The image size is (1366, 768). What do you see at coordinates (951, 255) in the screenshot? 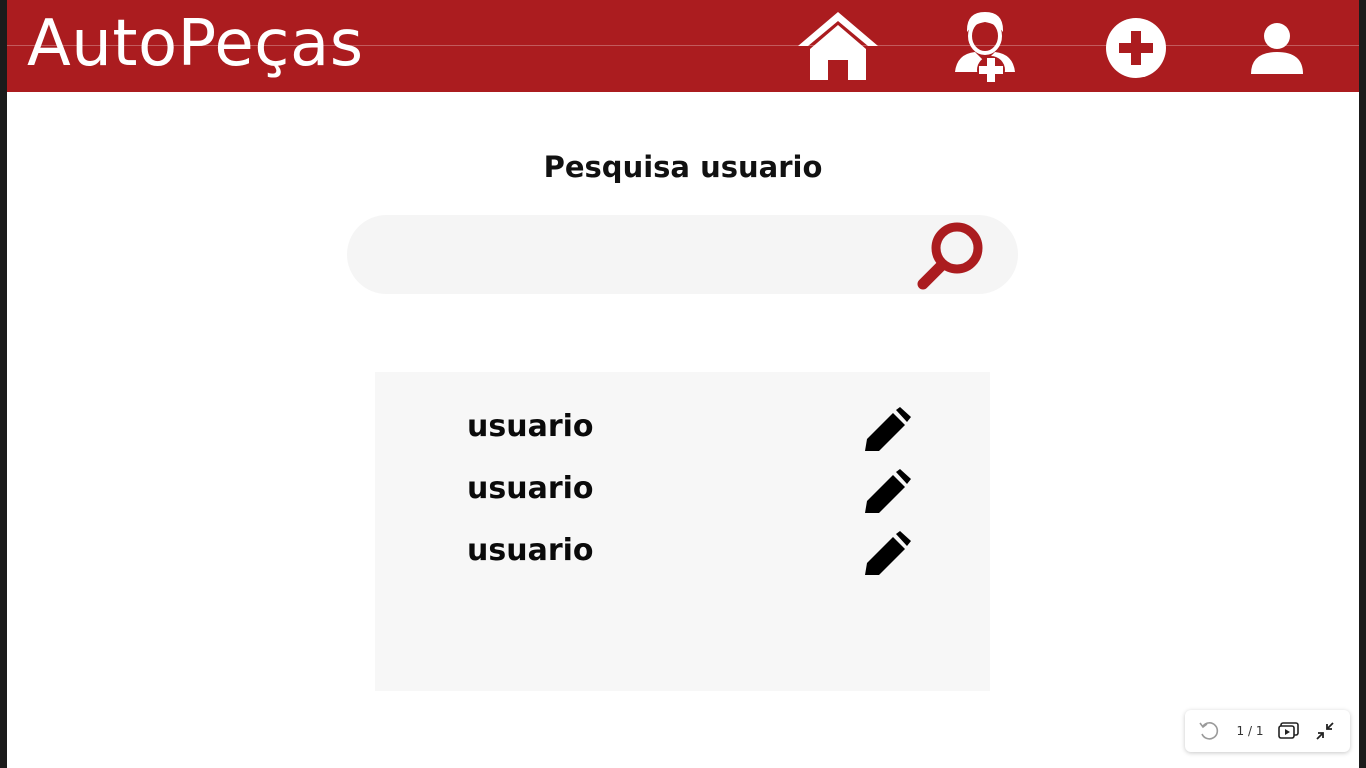
I see `magnifier-icon` at bounding box center [951, 255].